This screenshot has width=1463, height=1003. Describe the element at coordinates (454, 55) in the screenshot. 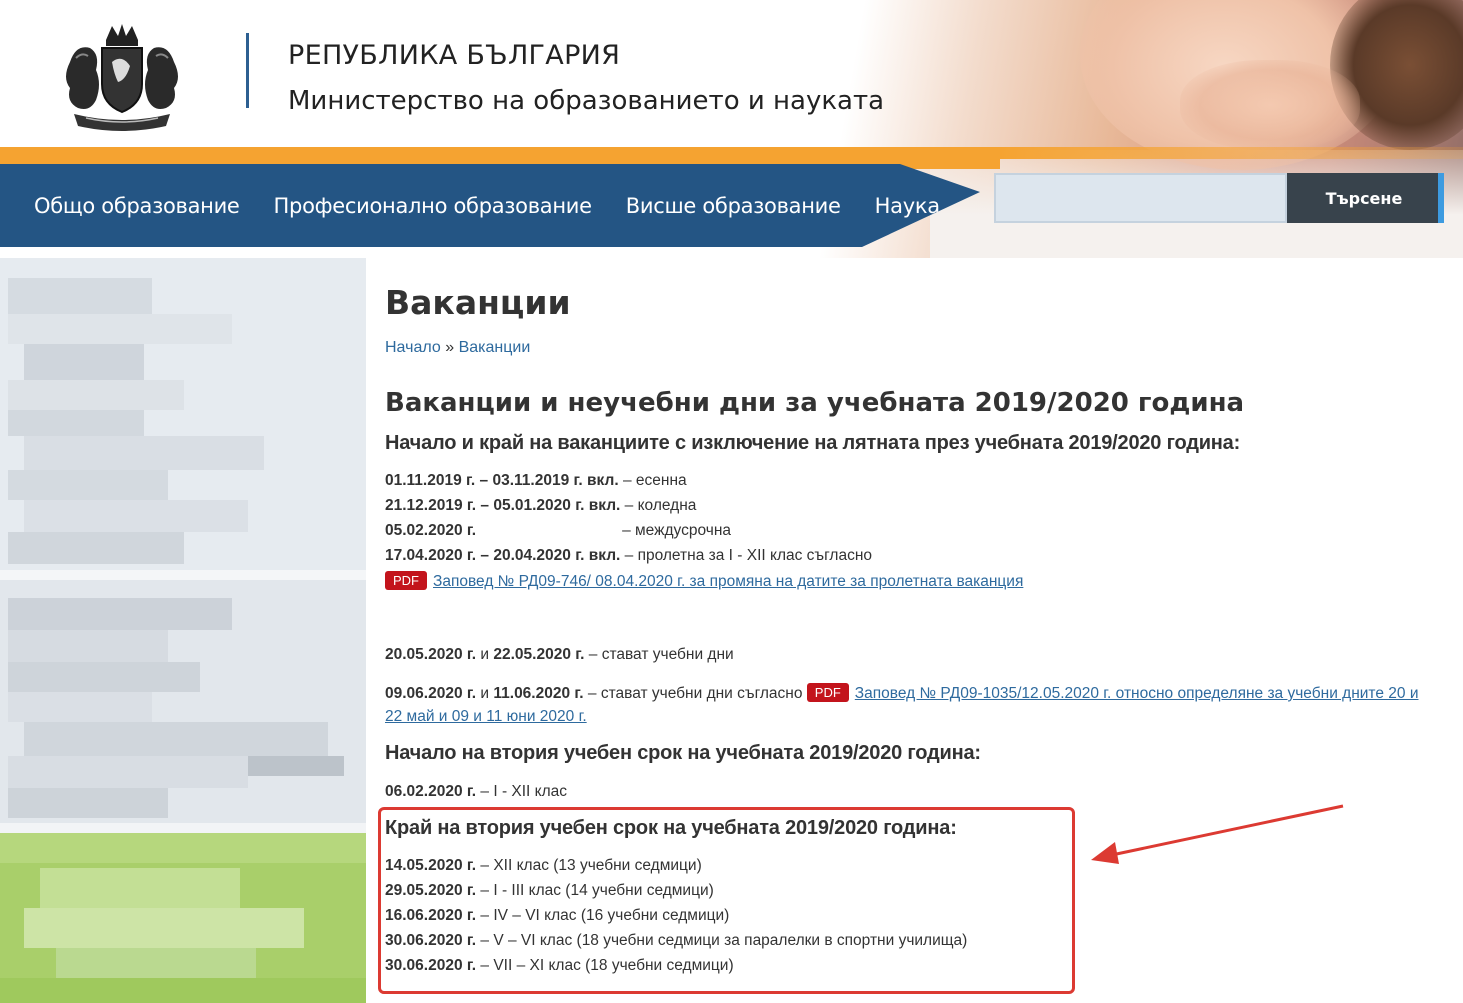

I see `country-title: РЕПУБЛИКА БЪЛГАРИЯ` at that location.